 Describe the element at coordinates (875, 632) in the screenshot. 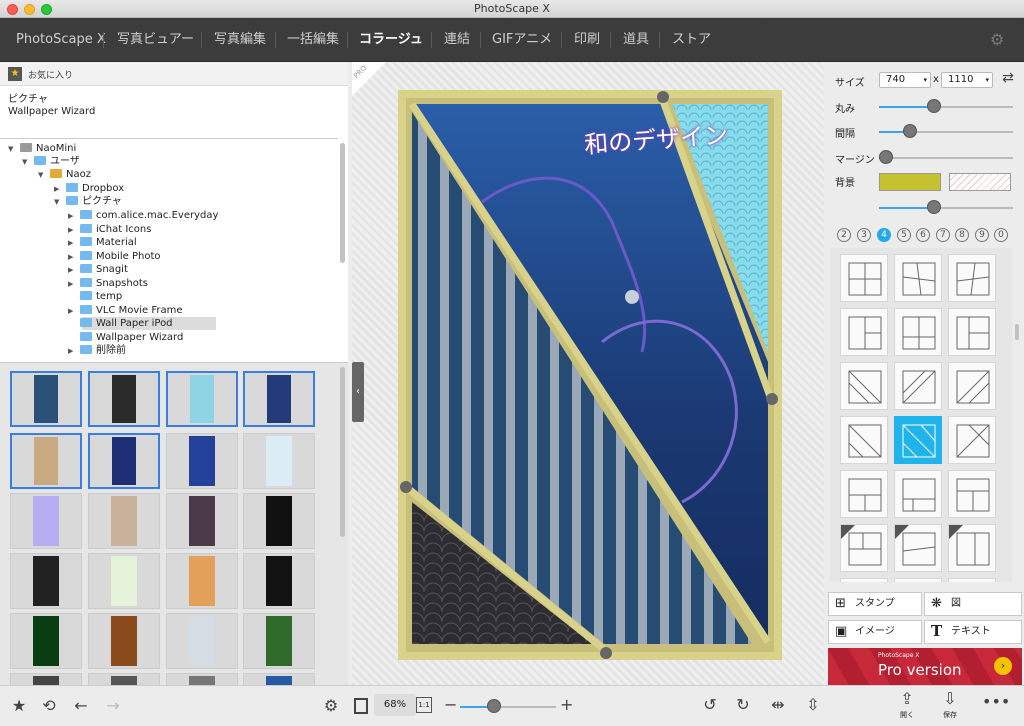

I see `image-button: ▣ イメージ` at that location.